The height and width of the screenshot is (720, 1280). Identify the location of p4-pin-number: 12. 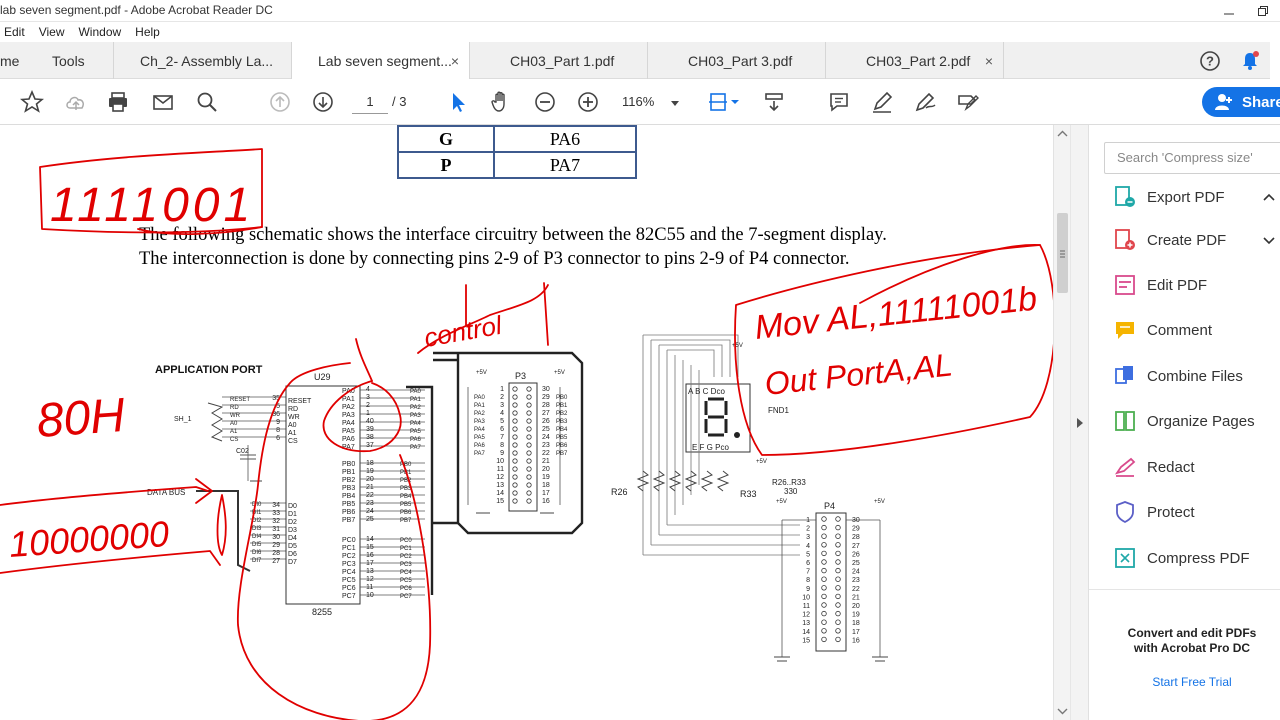
(806, 615).